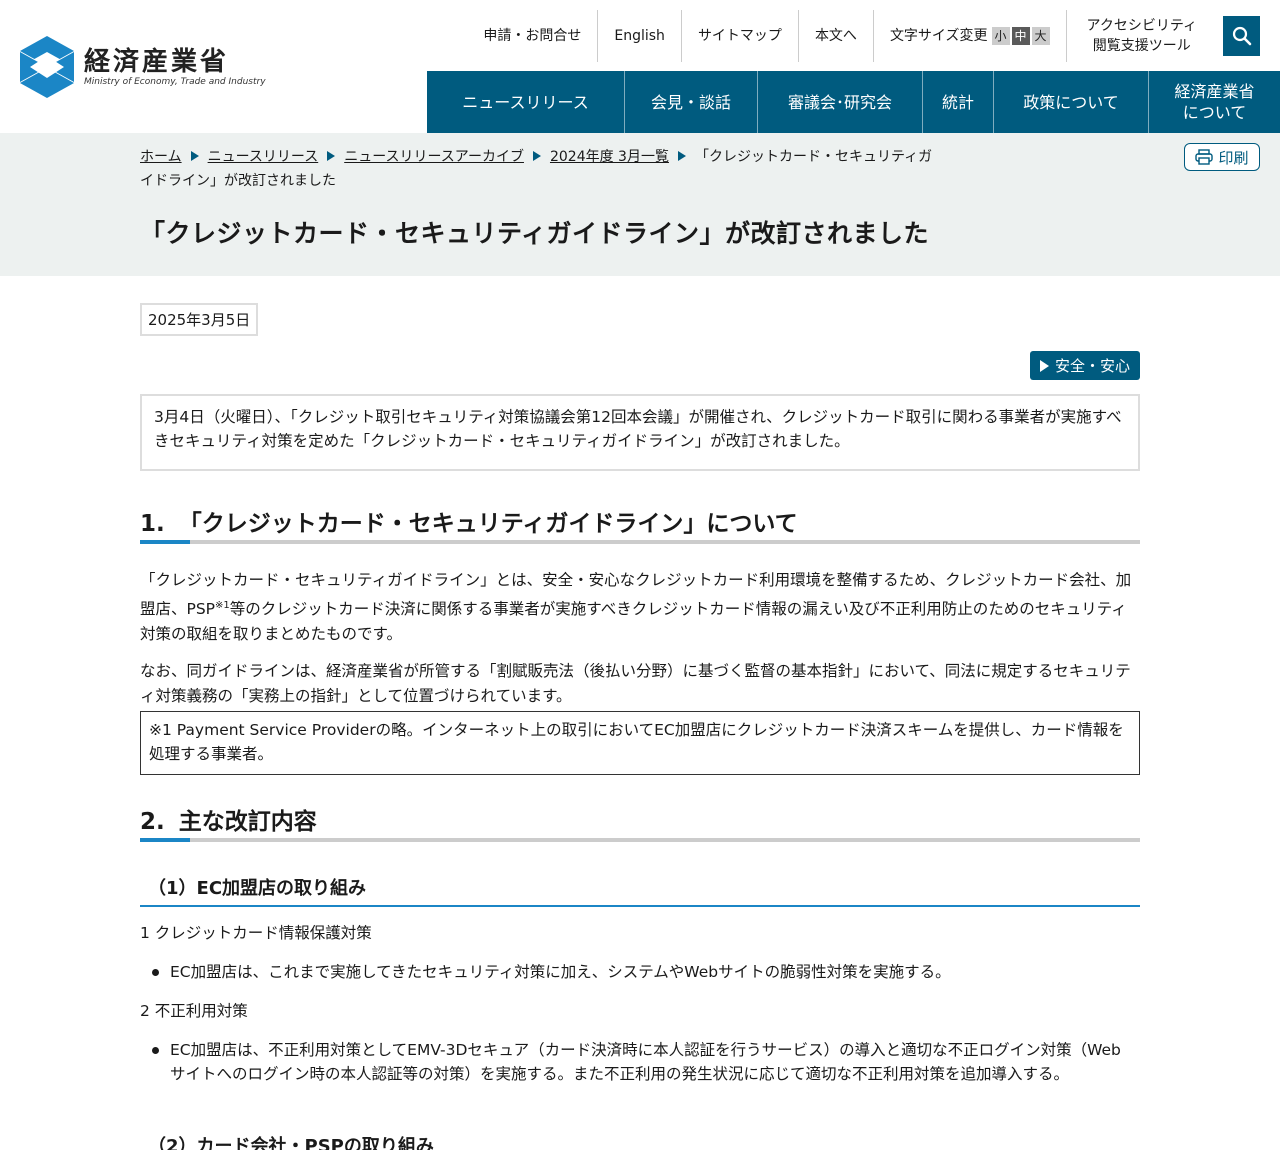  Describe the element at coordinates (1040, 36) in the screenshot. I see `font-size-large-button: 大` at that location.